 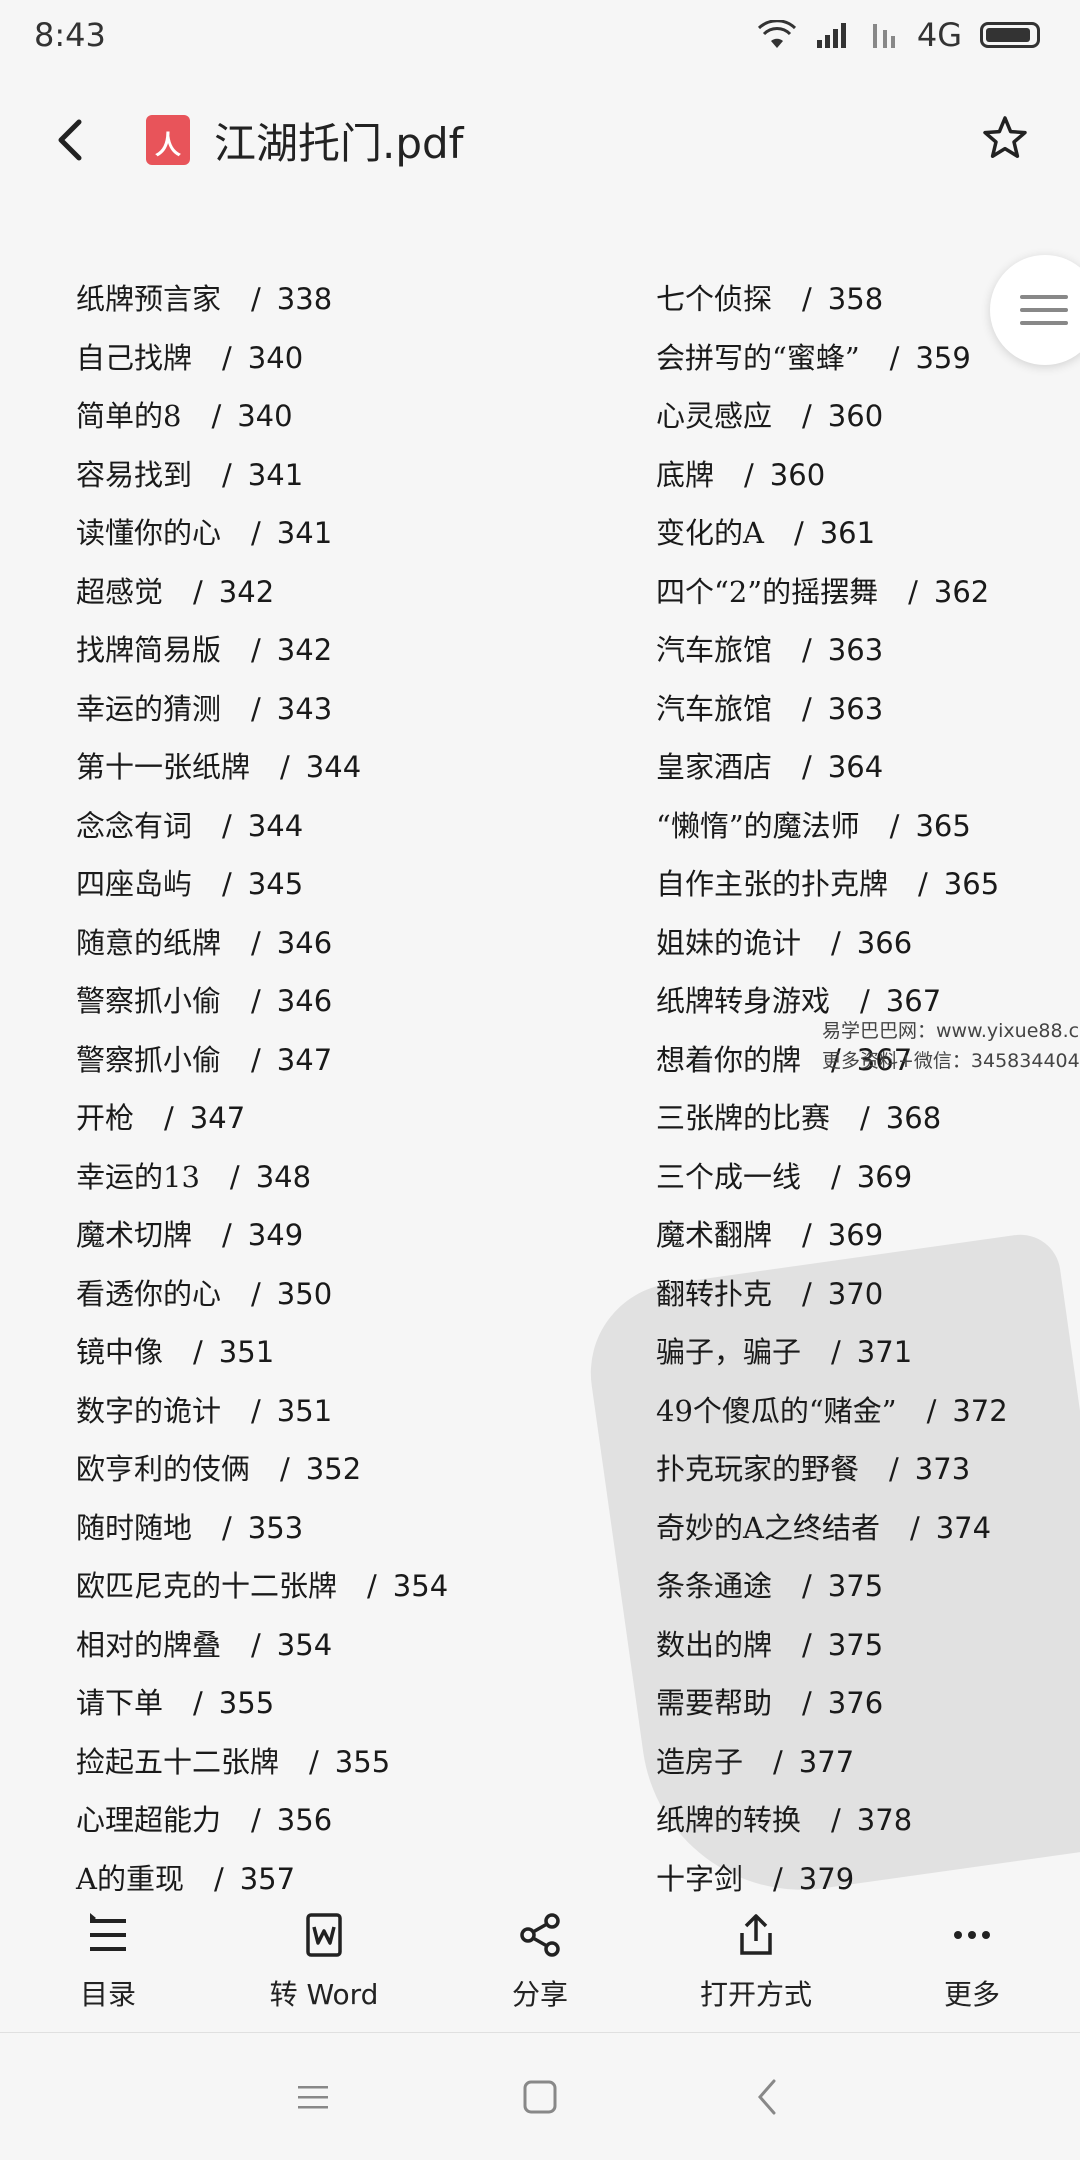 I want to click on toc-entry: 翻转扑克 / 370, so click(x=866, y=1294).